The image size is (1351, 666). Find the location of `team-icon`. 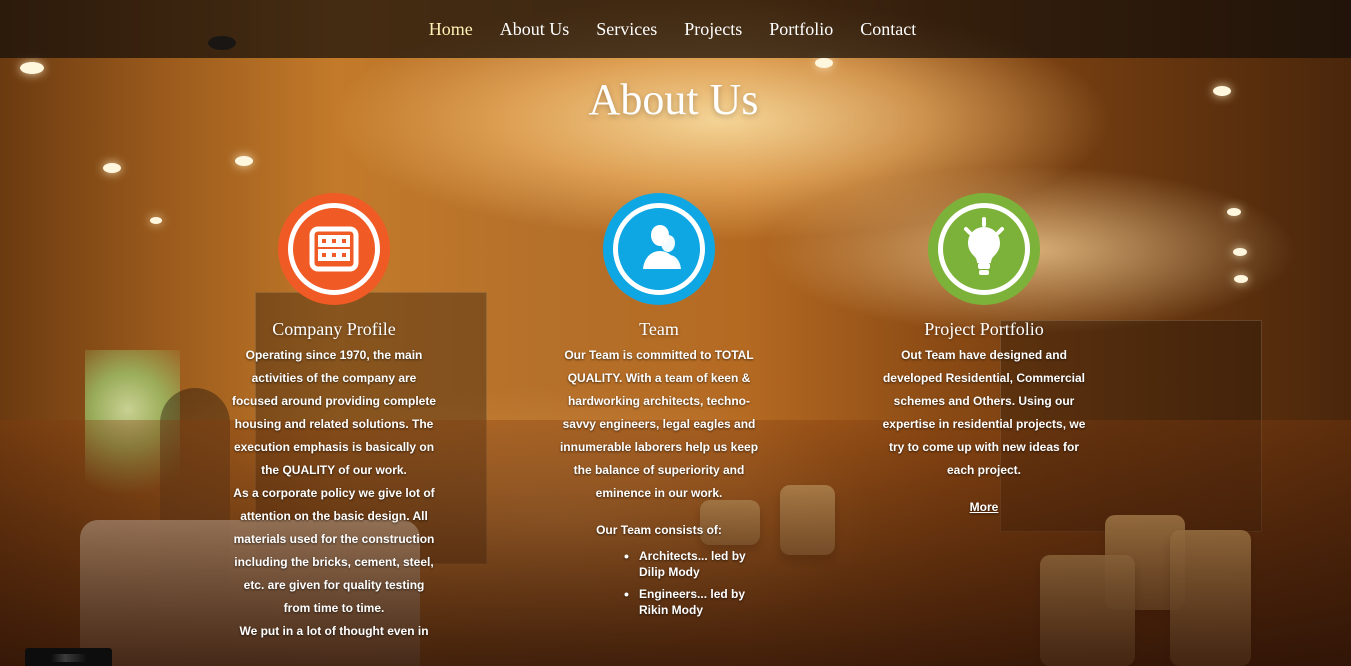

team-icon is located at coordinates (659, 249).